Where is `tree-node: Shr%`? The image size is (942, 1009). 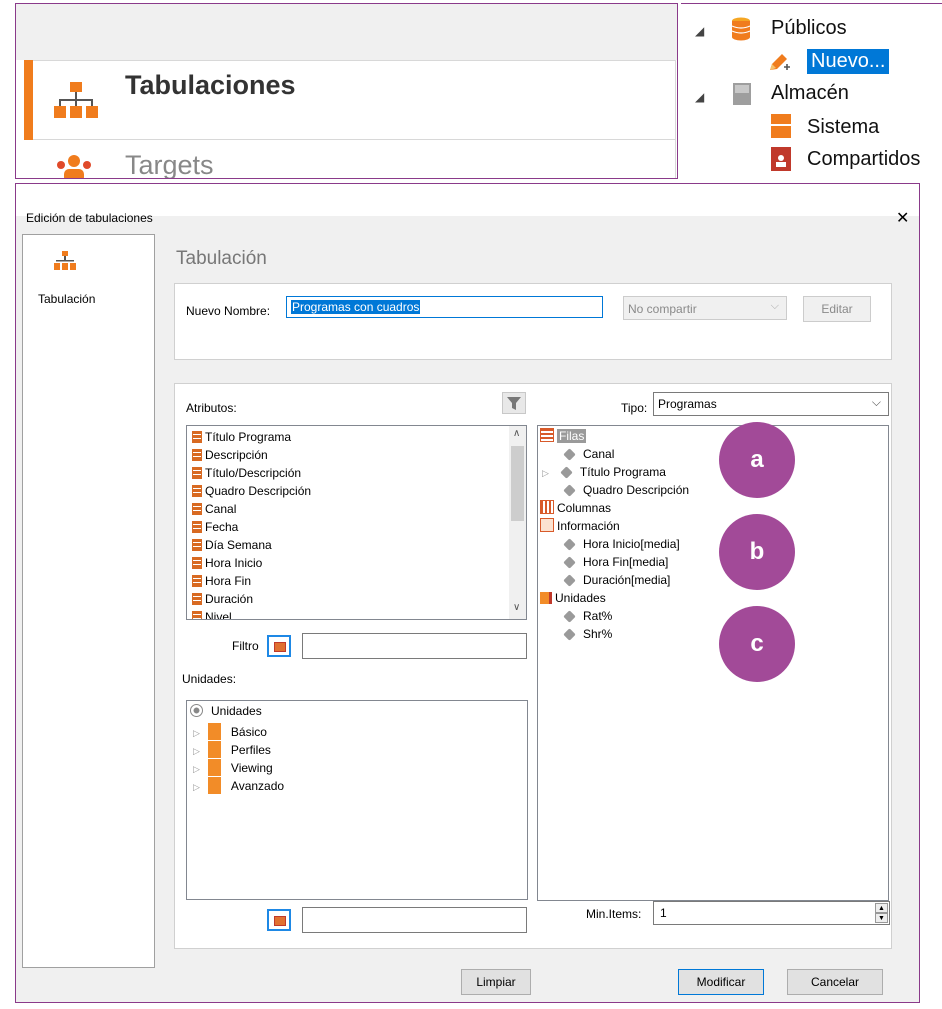 tree-node: Shr% is located at coordinates (587, 634).